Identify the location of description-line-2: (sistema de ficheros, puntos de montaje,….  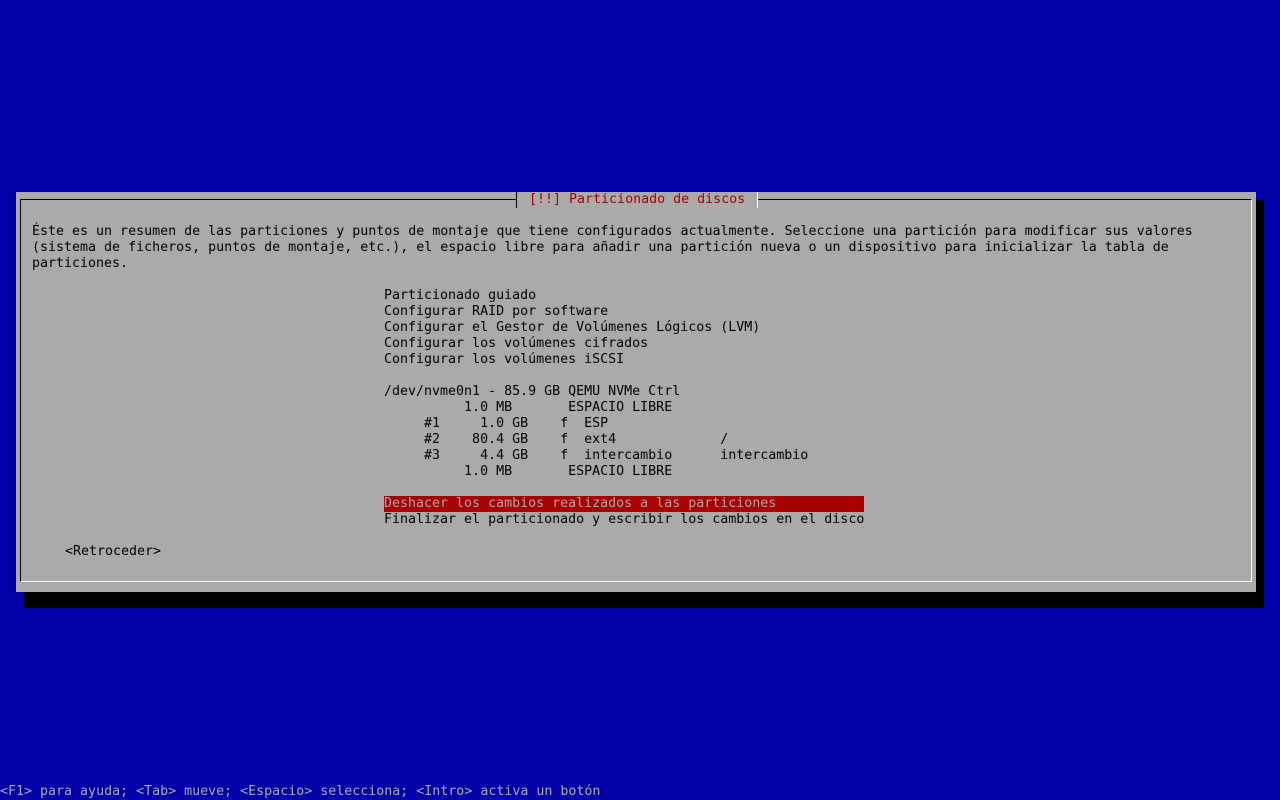
(600, 247).